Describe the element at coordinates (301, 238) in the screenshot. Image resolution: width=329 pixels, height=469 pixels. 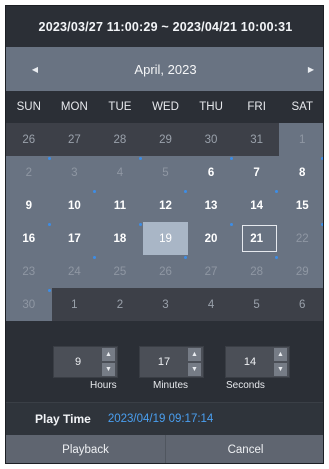
I see `calendar-day: 22` at that location.